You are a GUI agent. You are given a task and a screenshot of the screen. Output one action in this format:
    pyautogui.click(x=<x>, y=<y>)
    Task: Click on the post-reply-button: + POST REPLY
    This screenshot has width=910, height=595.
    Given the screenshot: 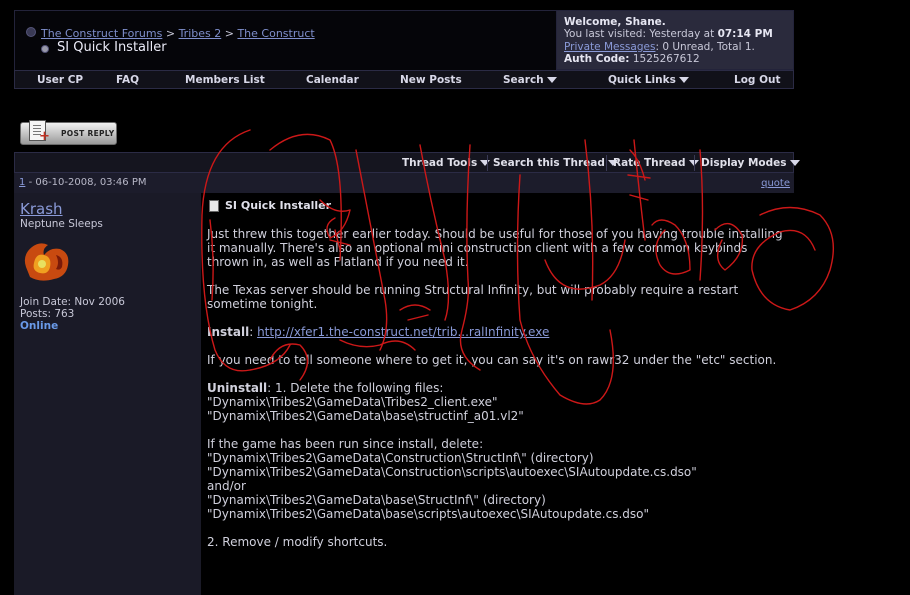 What is the action you would take?
    pyautogui.click(x=68, y=132)
    